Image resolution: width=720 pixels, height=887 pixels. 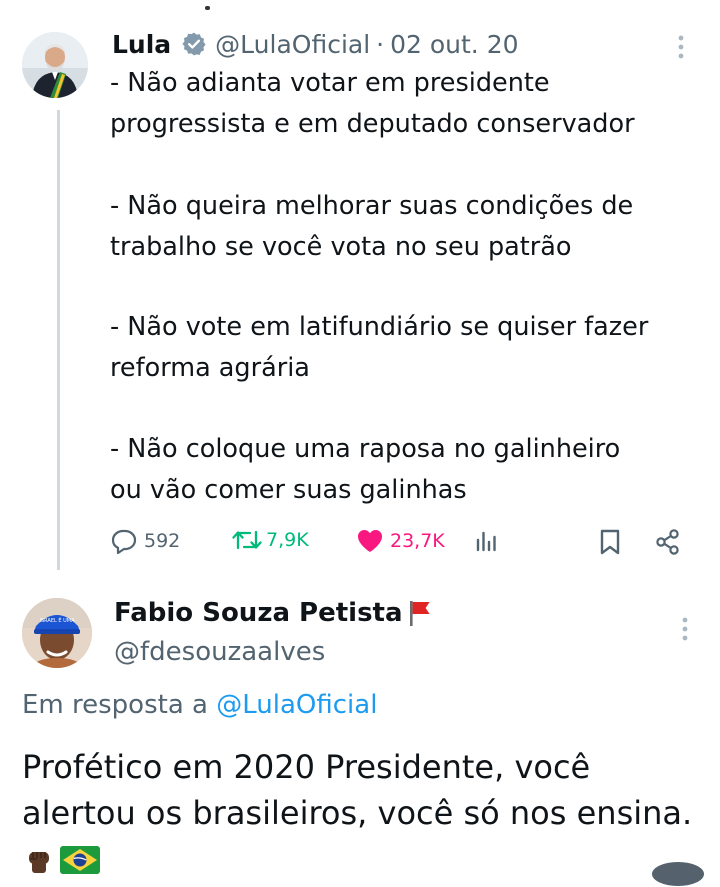 I want to click on tweet-header: Lula @LulaOficial · 02 out. 20, so click(x=315, y=44).